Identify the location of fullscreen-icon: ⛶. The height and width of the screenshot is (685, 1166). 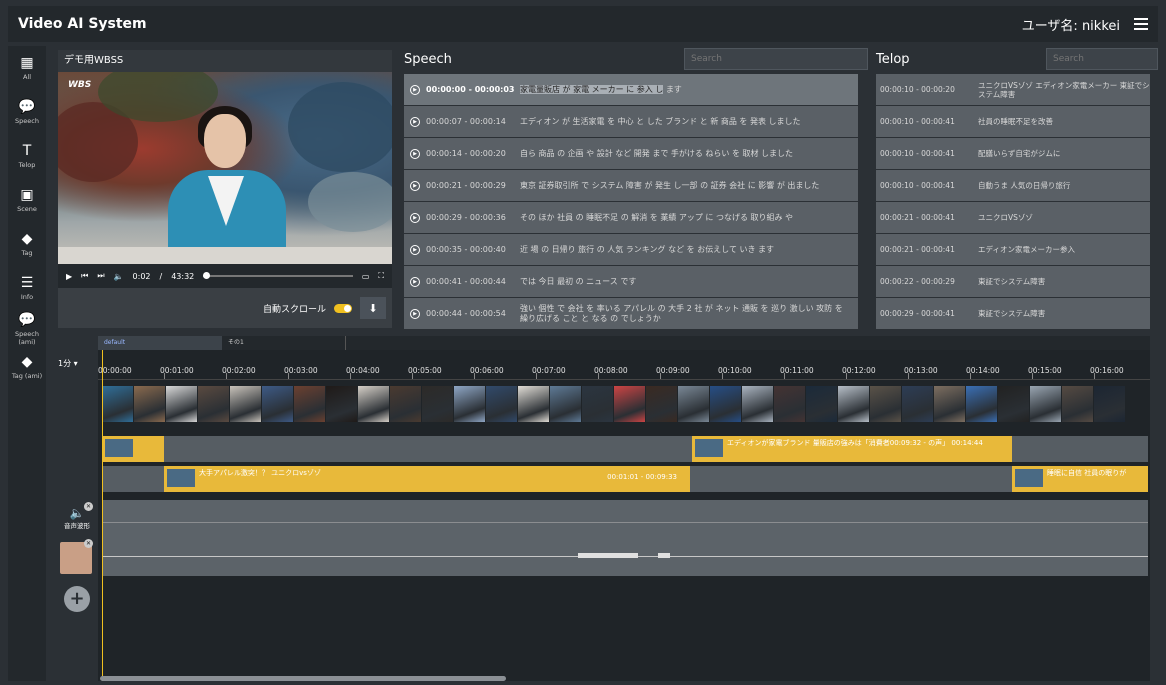
(381, 276).